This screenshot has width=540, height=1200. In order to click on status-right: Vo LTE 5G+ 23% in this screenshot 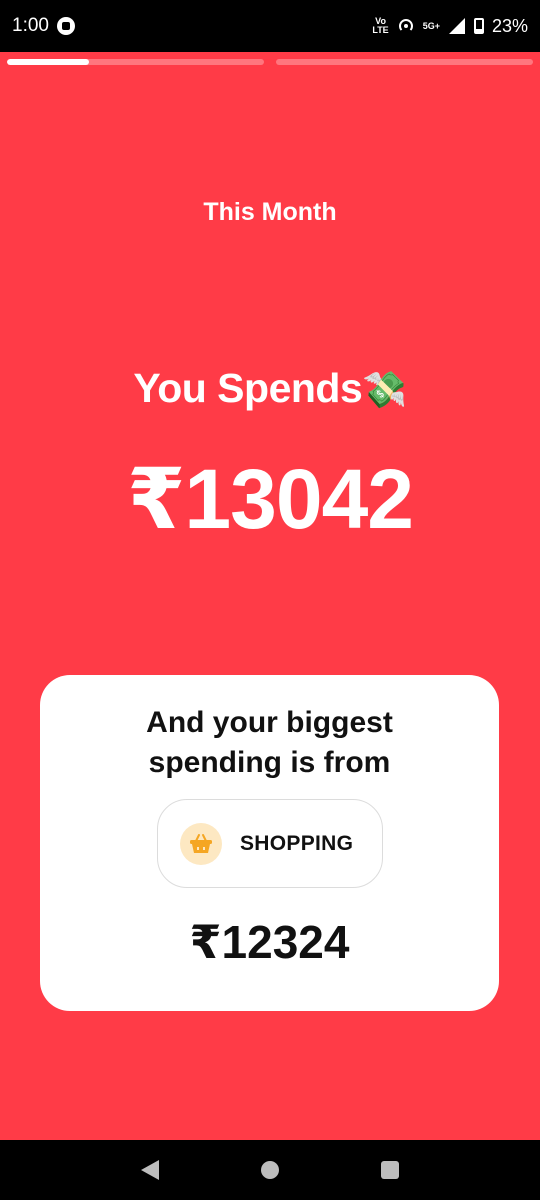, I will do `click(450, 26)`.